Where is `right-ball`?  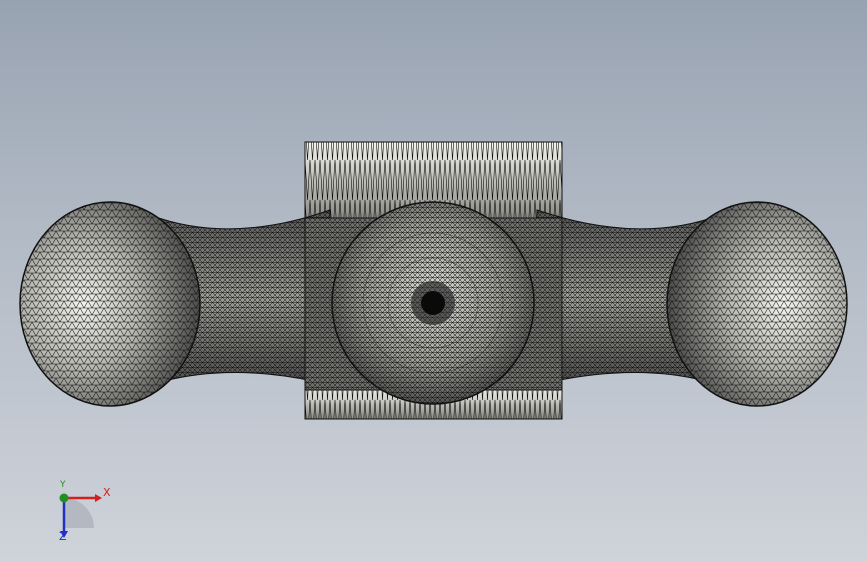
right-ball is located at coordinates (757, 304).